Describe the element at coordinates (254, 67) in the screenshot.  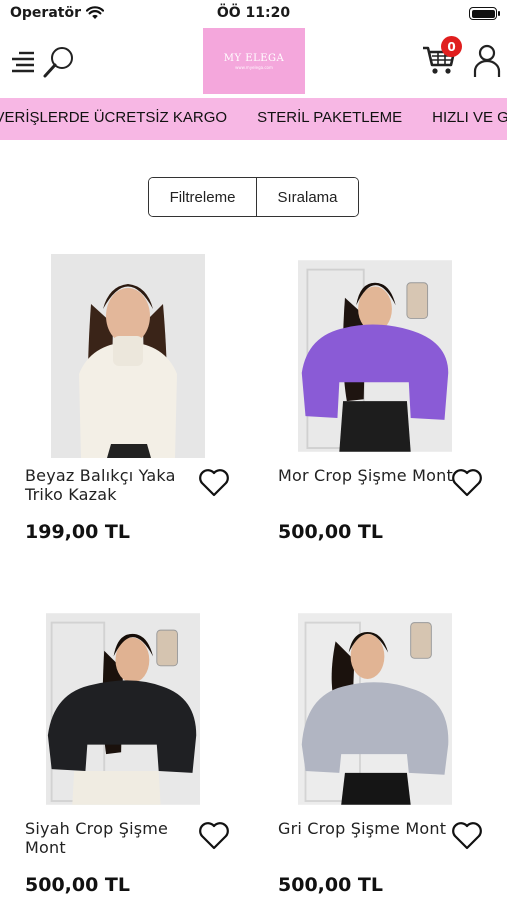
I see `logo-subtext: www.myelega.com` at that location.